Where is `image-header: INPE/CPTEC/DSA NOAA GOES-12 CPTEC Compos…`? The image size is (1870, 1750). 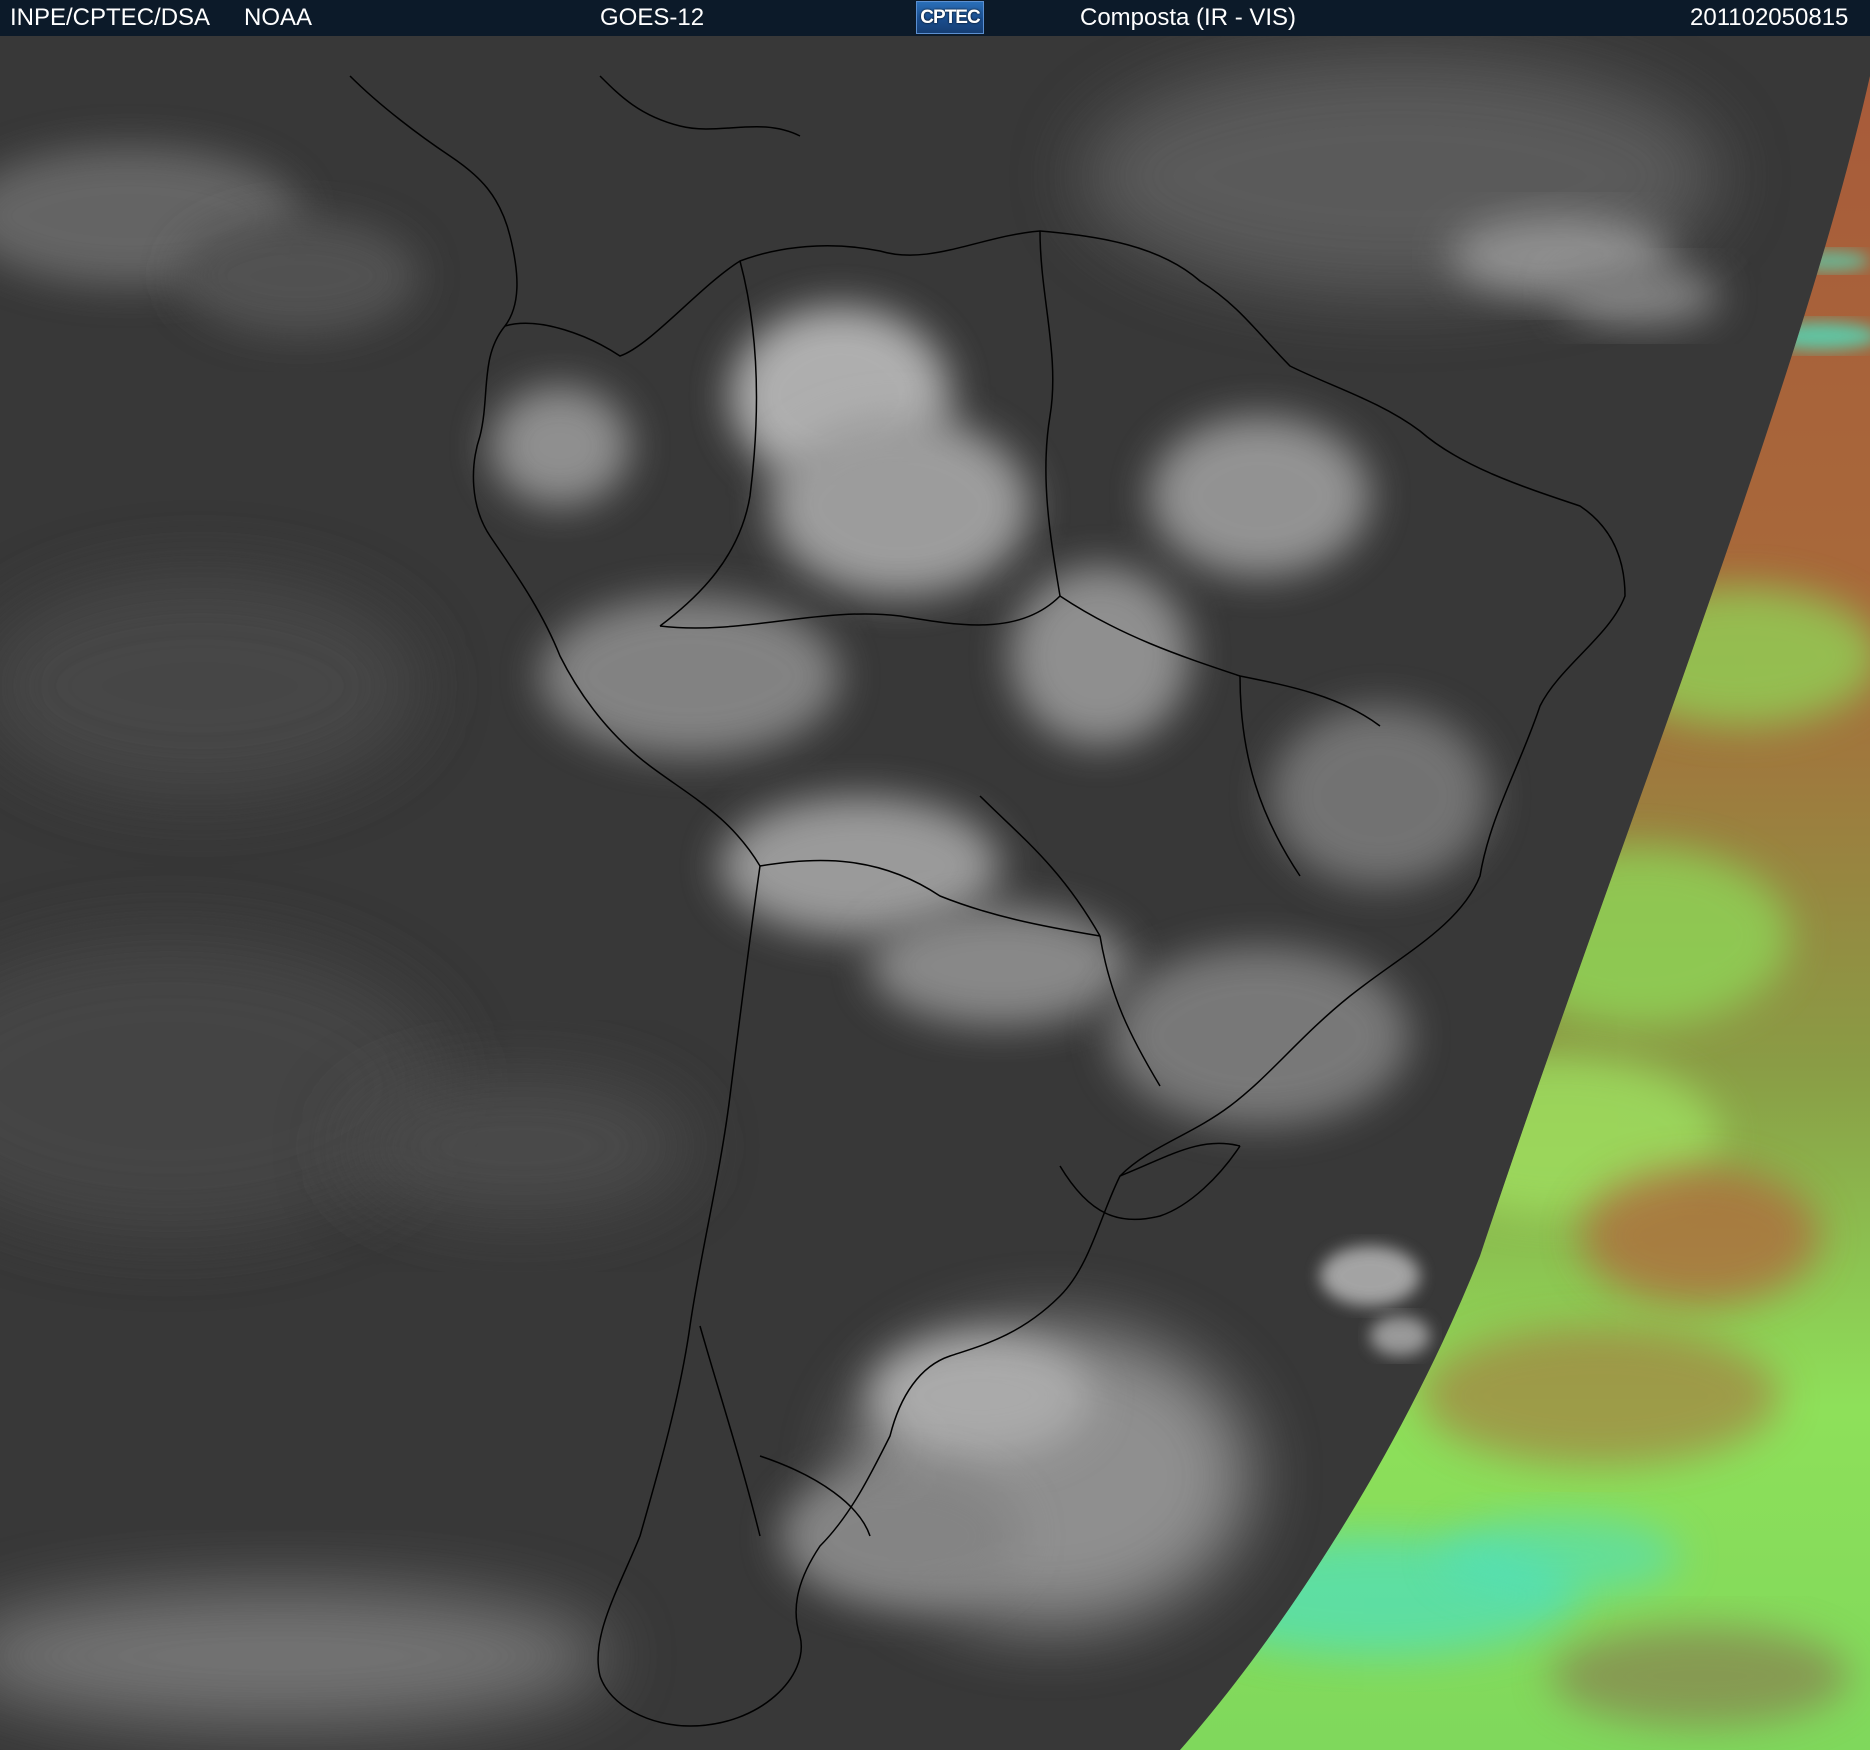
image-header: INPE/CPTEC/DSA NOAA GOES-12 CPTEC Compos… is located at coordinates (935, 18).